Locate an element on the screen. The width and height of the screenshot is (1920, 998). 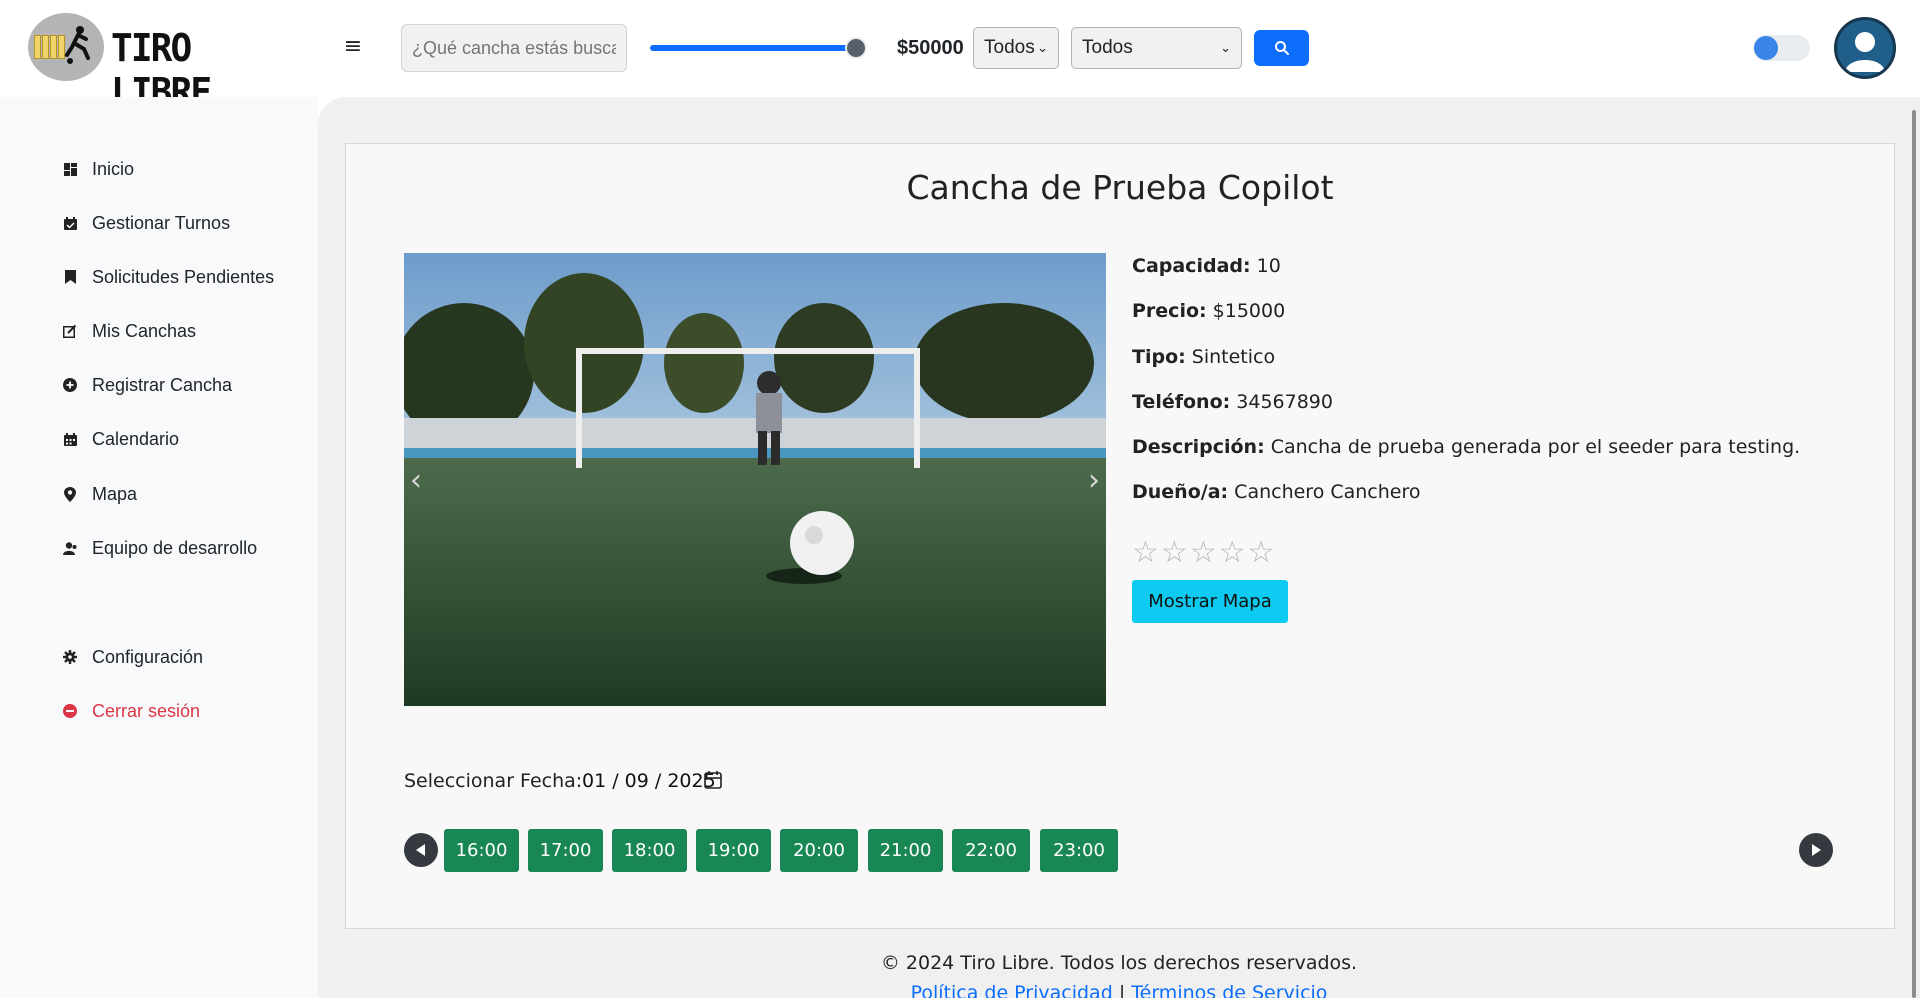
price-value: $50000 is located at coordinates (930, 48).